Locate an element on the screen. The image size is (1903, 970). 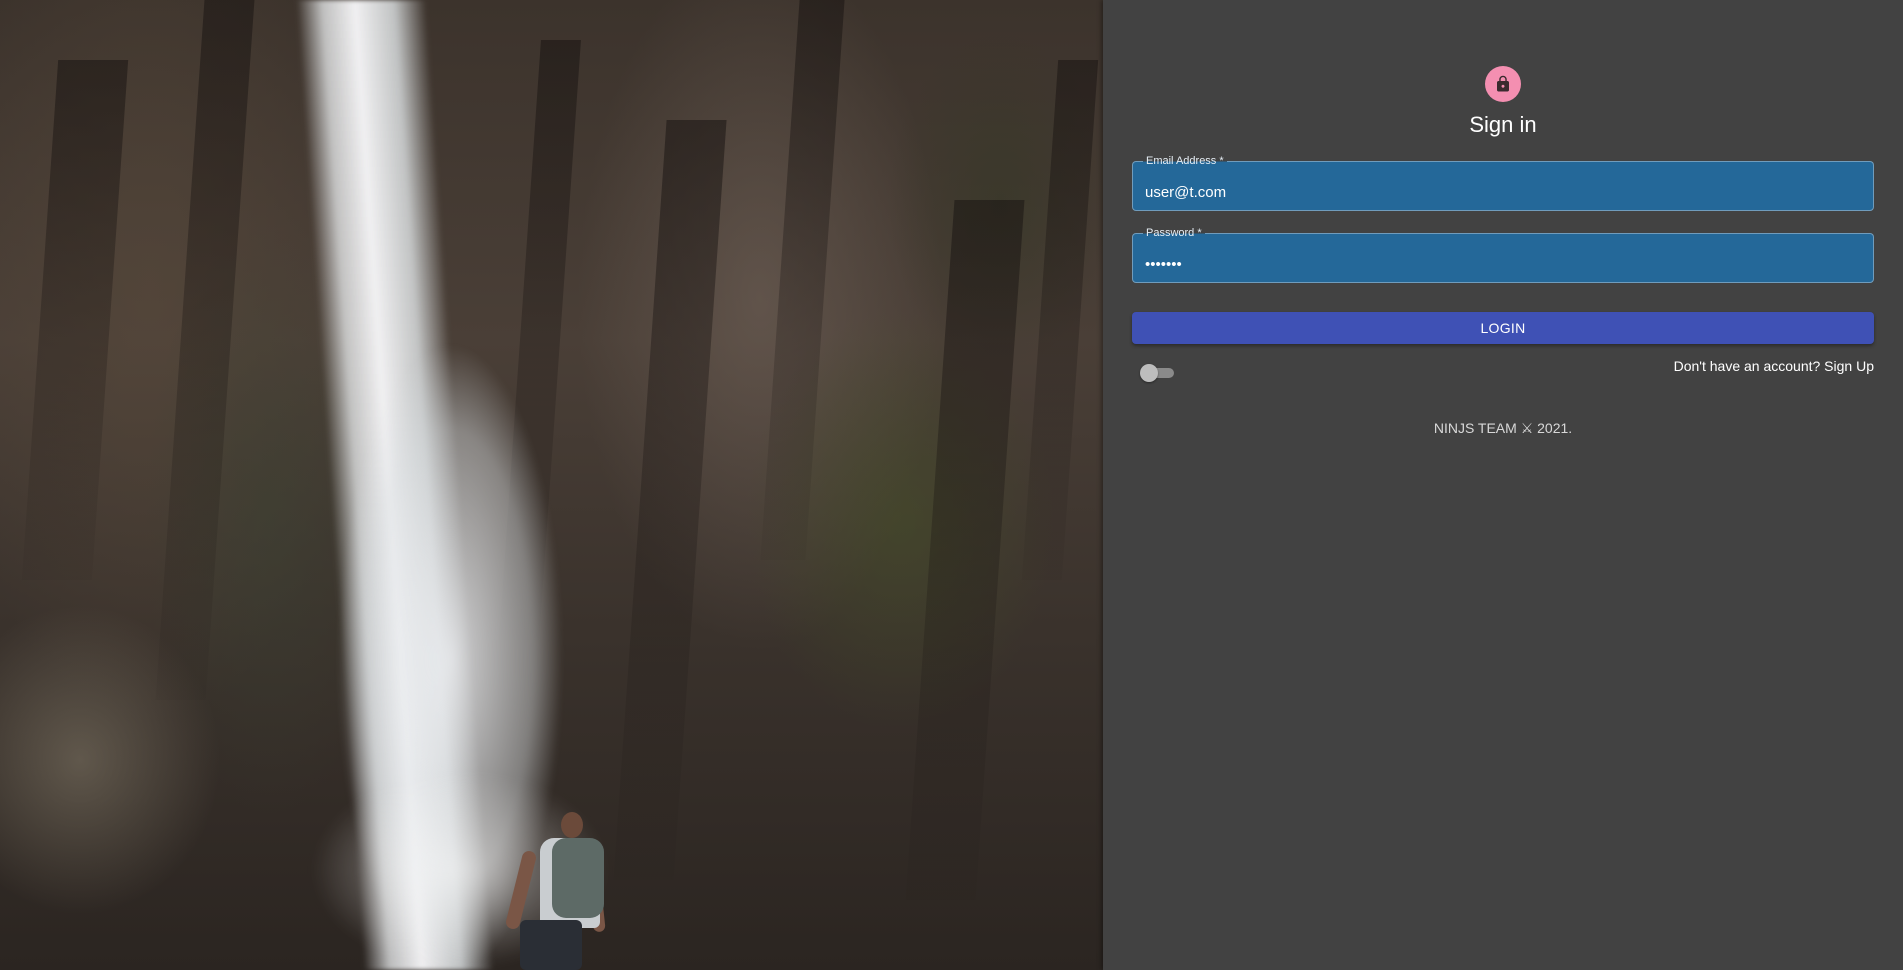
email-field: Email Address * is located at coordinates (1503, 182).